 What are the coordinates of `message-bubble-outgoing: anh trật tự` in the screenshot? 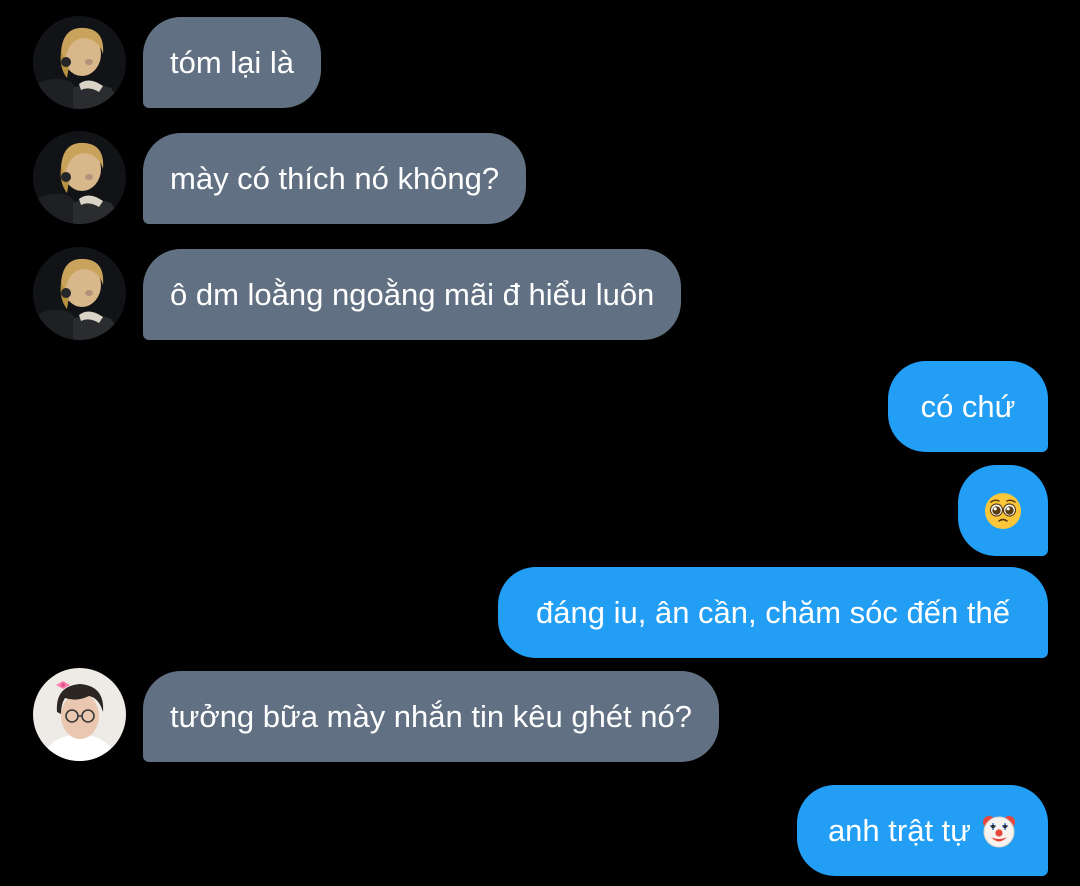 It's located at (922, 830).